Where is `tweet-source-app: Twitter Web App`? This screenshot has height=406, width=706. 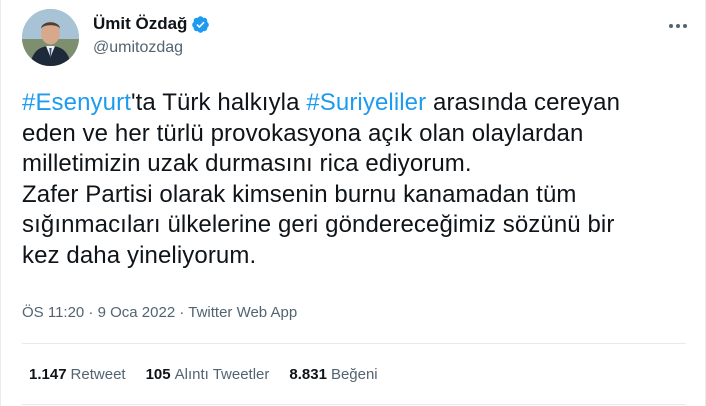
tweet-source-app: Twitter Web App is located at coordinates (242, 312).